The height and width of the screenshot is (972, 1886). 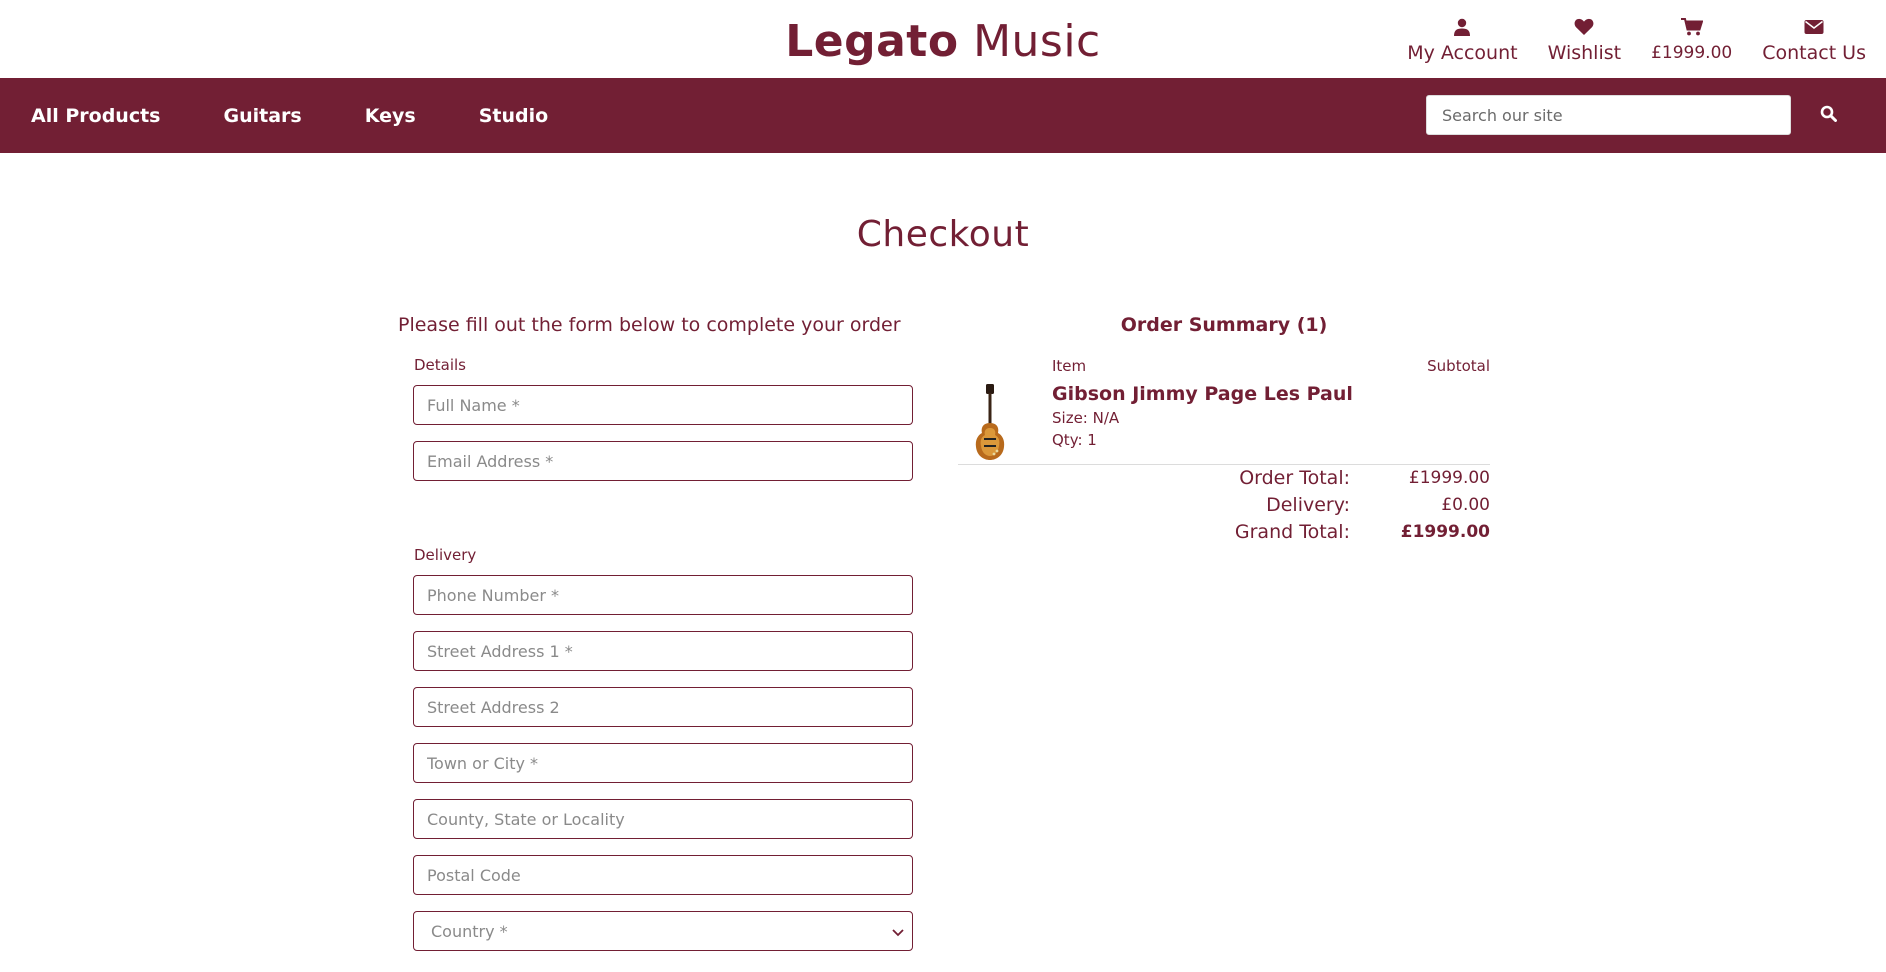 I want to click on order-total-value: £1999.00, so click(x=1449, y=478).